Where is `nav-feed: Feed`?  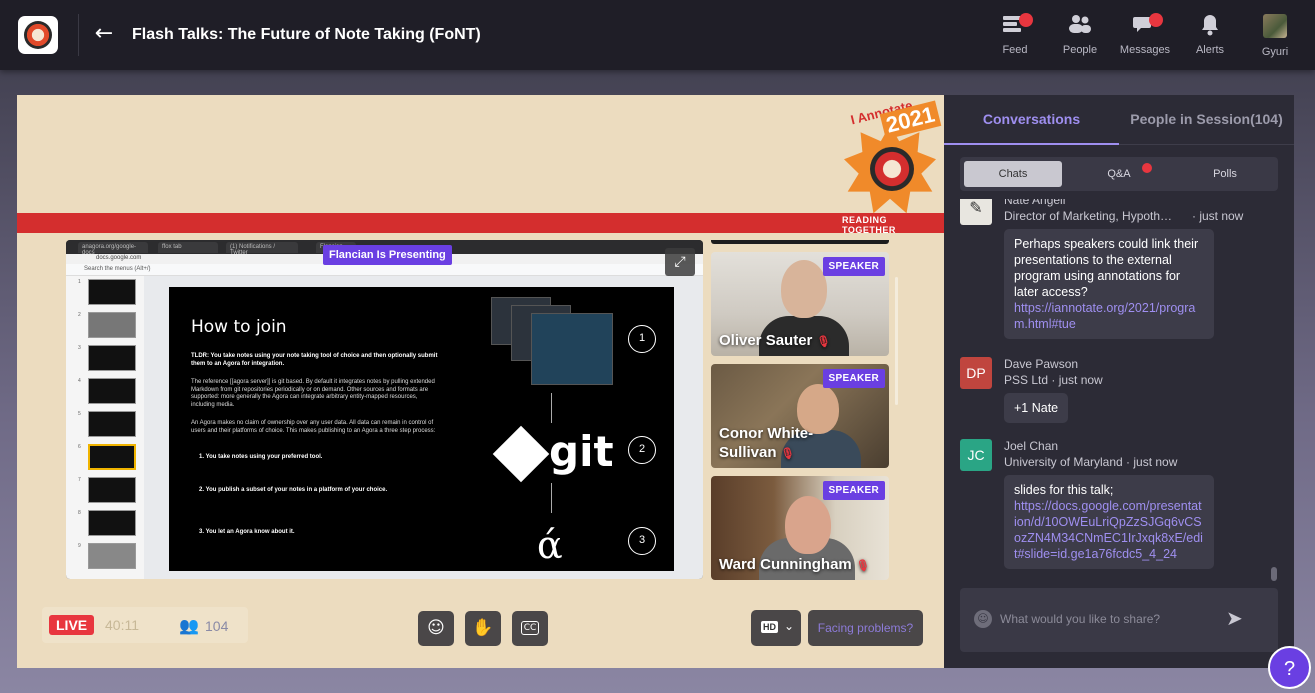
nav-feed: Feed is located at coordinates (1015, 36).